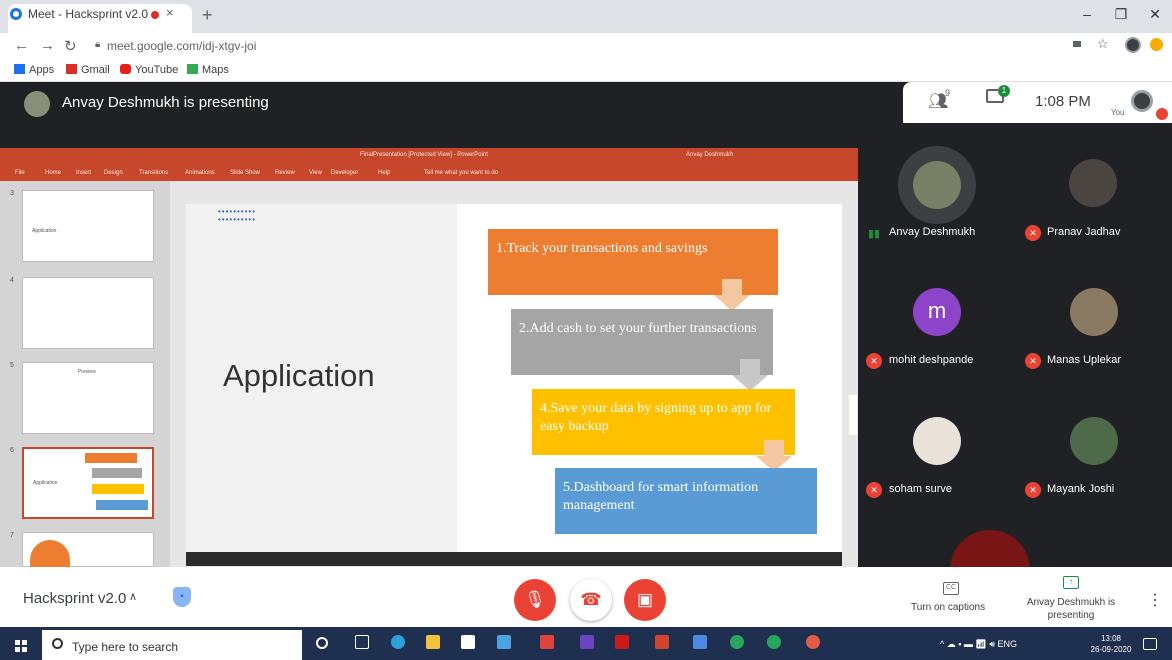 This screenshot has height=660, width=1172. I want to click on present-button-label: Anvay Deshmukh is presenting, so click(1071, 609).